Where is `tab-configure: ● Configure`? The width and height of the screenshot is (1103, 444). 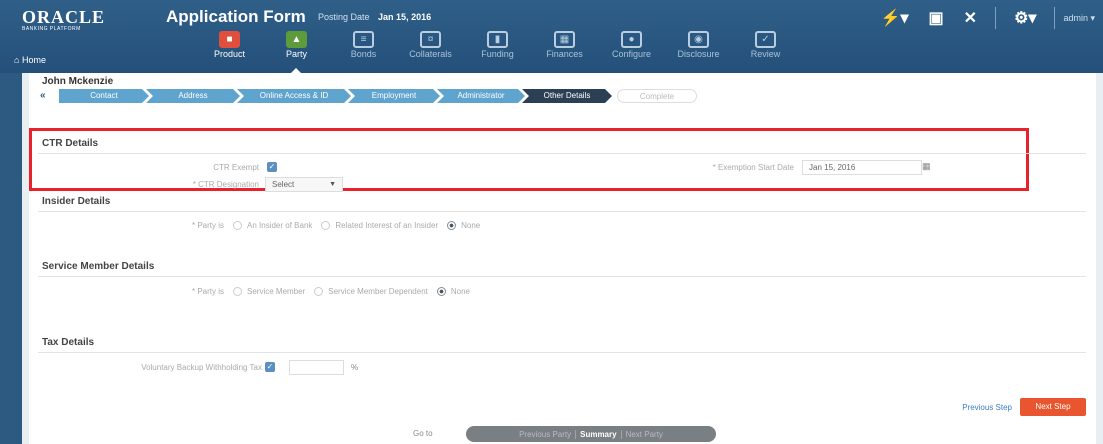
tab-configure: ● Configure is located at coordinates (631, 45).